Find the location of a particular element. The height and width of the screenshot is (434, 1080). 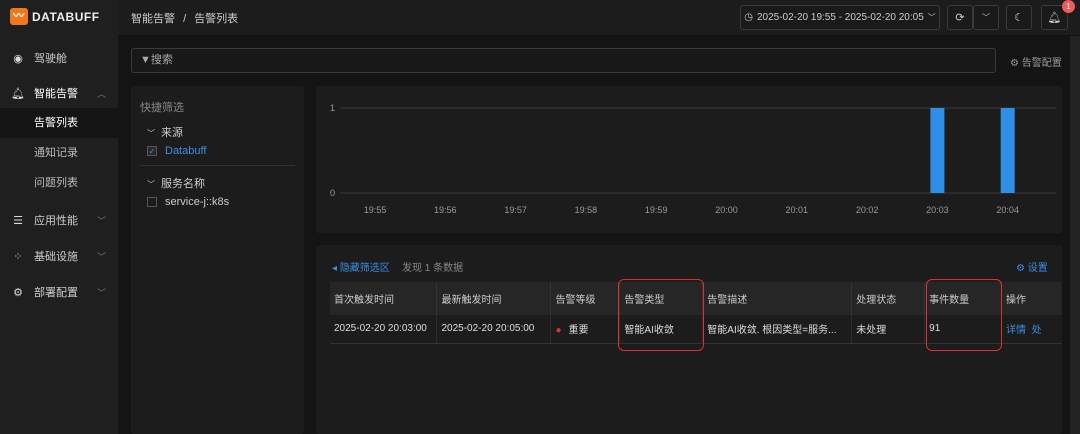

x-tick-label: 19:58 is located at coordinates (586, 210).